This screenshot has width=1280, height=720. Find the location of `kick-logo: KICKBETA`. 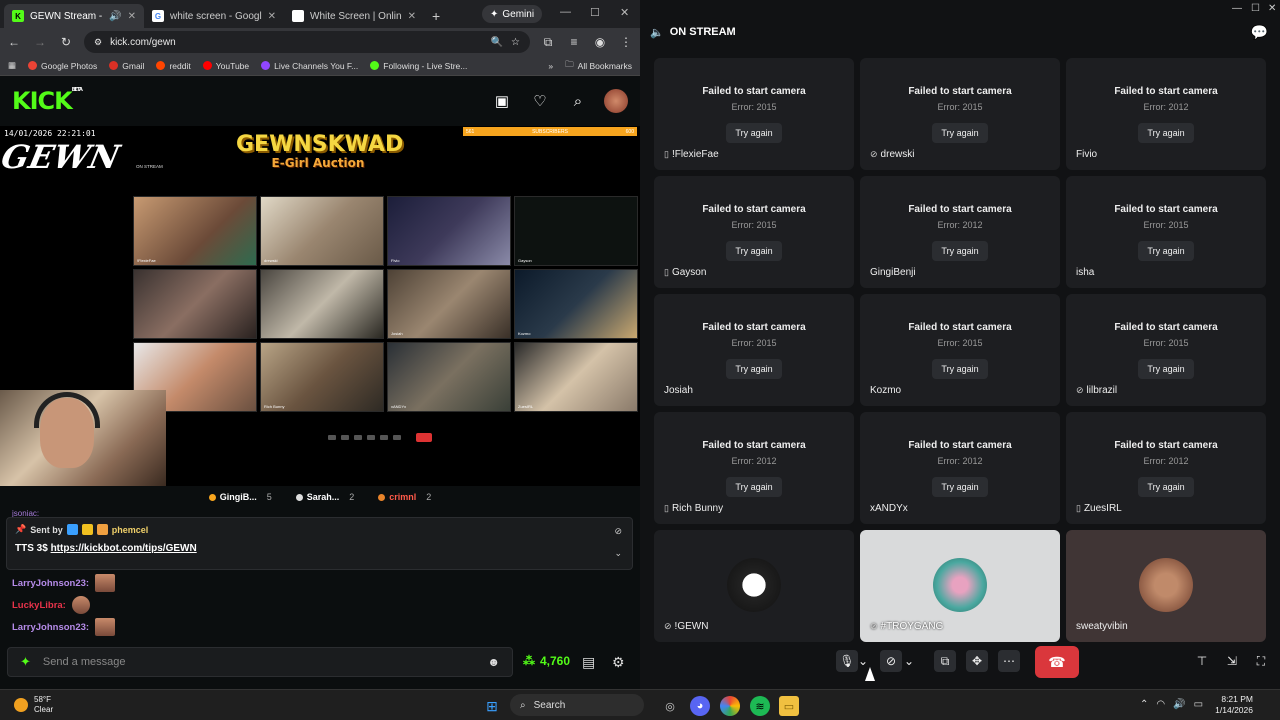

kick-logo: KICKBETA is located at coordinates (47, 101).